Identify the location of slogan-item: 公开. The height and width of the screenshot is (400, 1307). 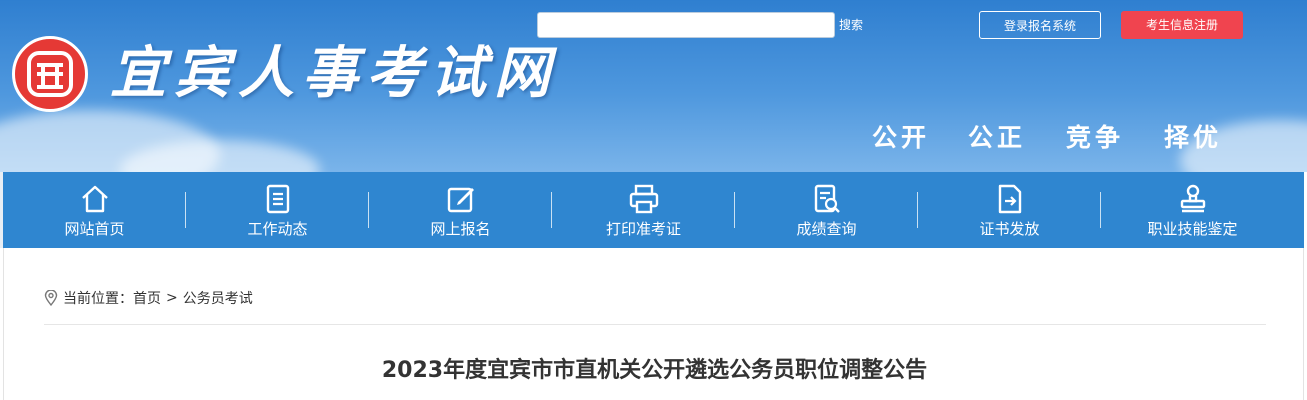
(901, 137).